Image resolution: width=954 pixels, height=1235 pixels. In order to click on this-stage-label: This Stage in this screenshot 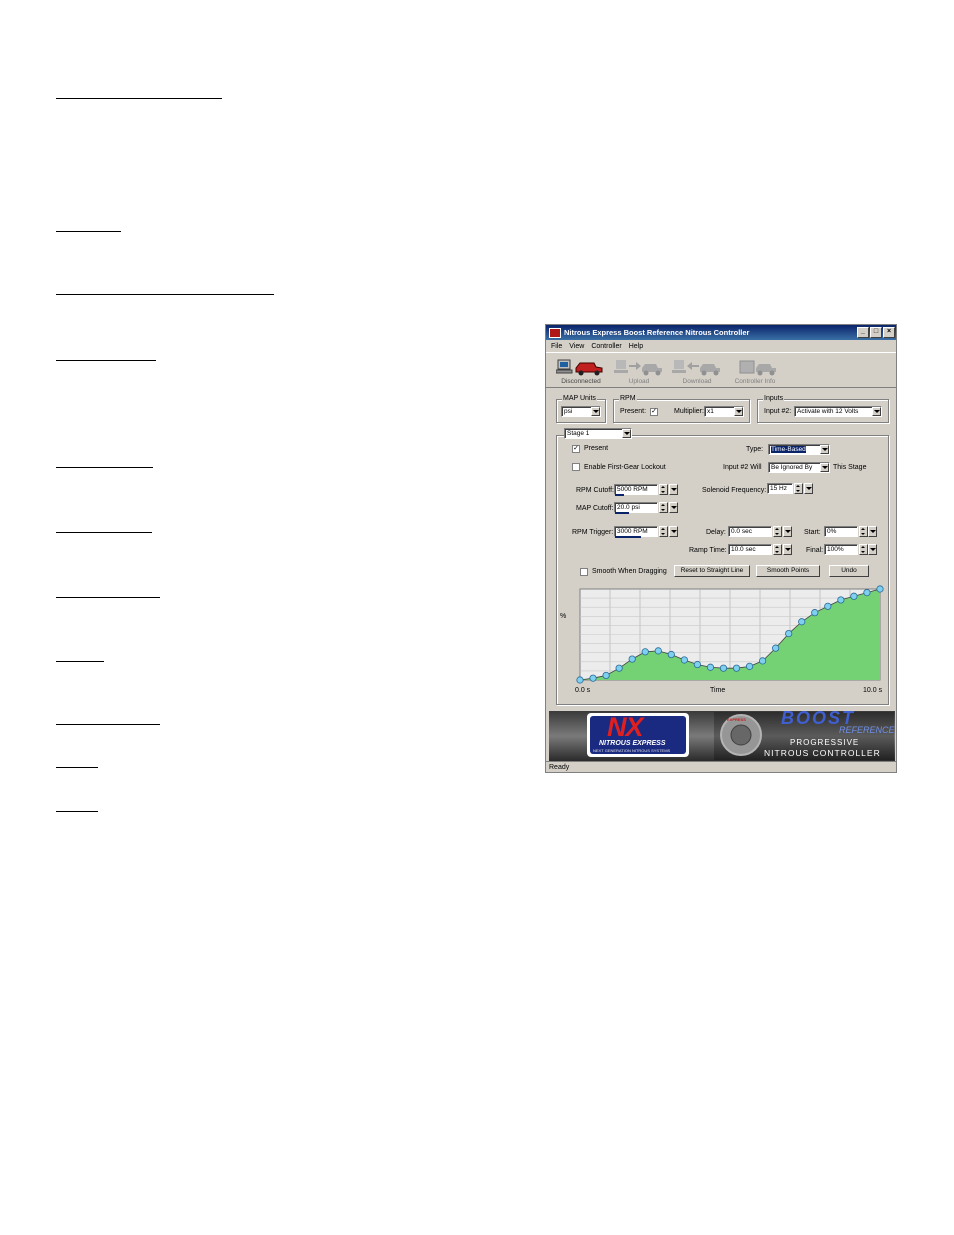, I will do `click(850, 467)`.